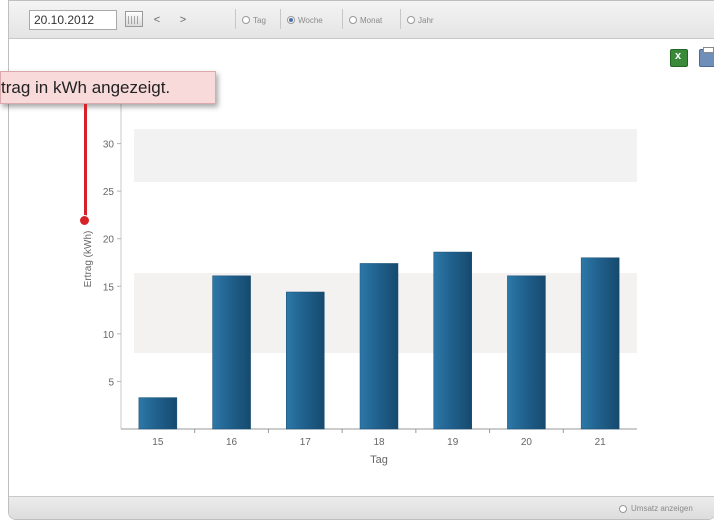 The height and width of the screenshot is (527, 714). I want to click on y-tick-label: 15, so click(109, 287).